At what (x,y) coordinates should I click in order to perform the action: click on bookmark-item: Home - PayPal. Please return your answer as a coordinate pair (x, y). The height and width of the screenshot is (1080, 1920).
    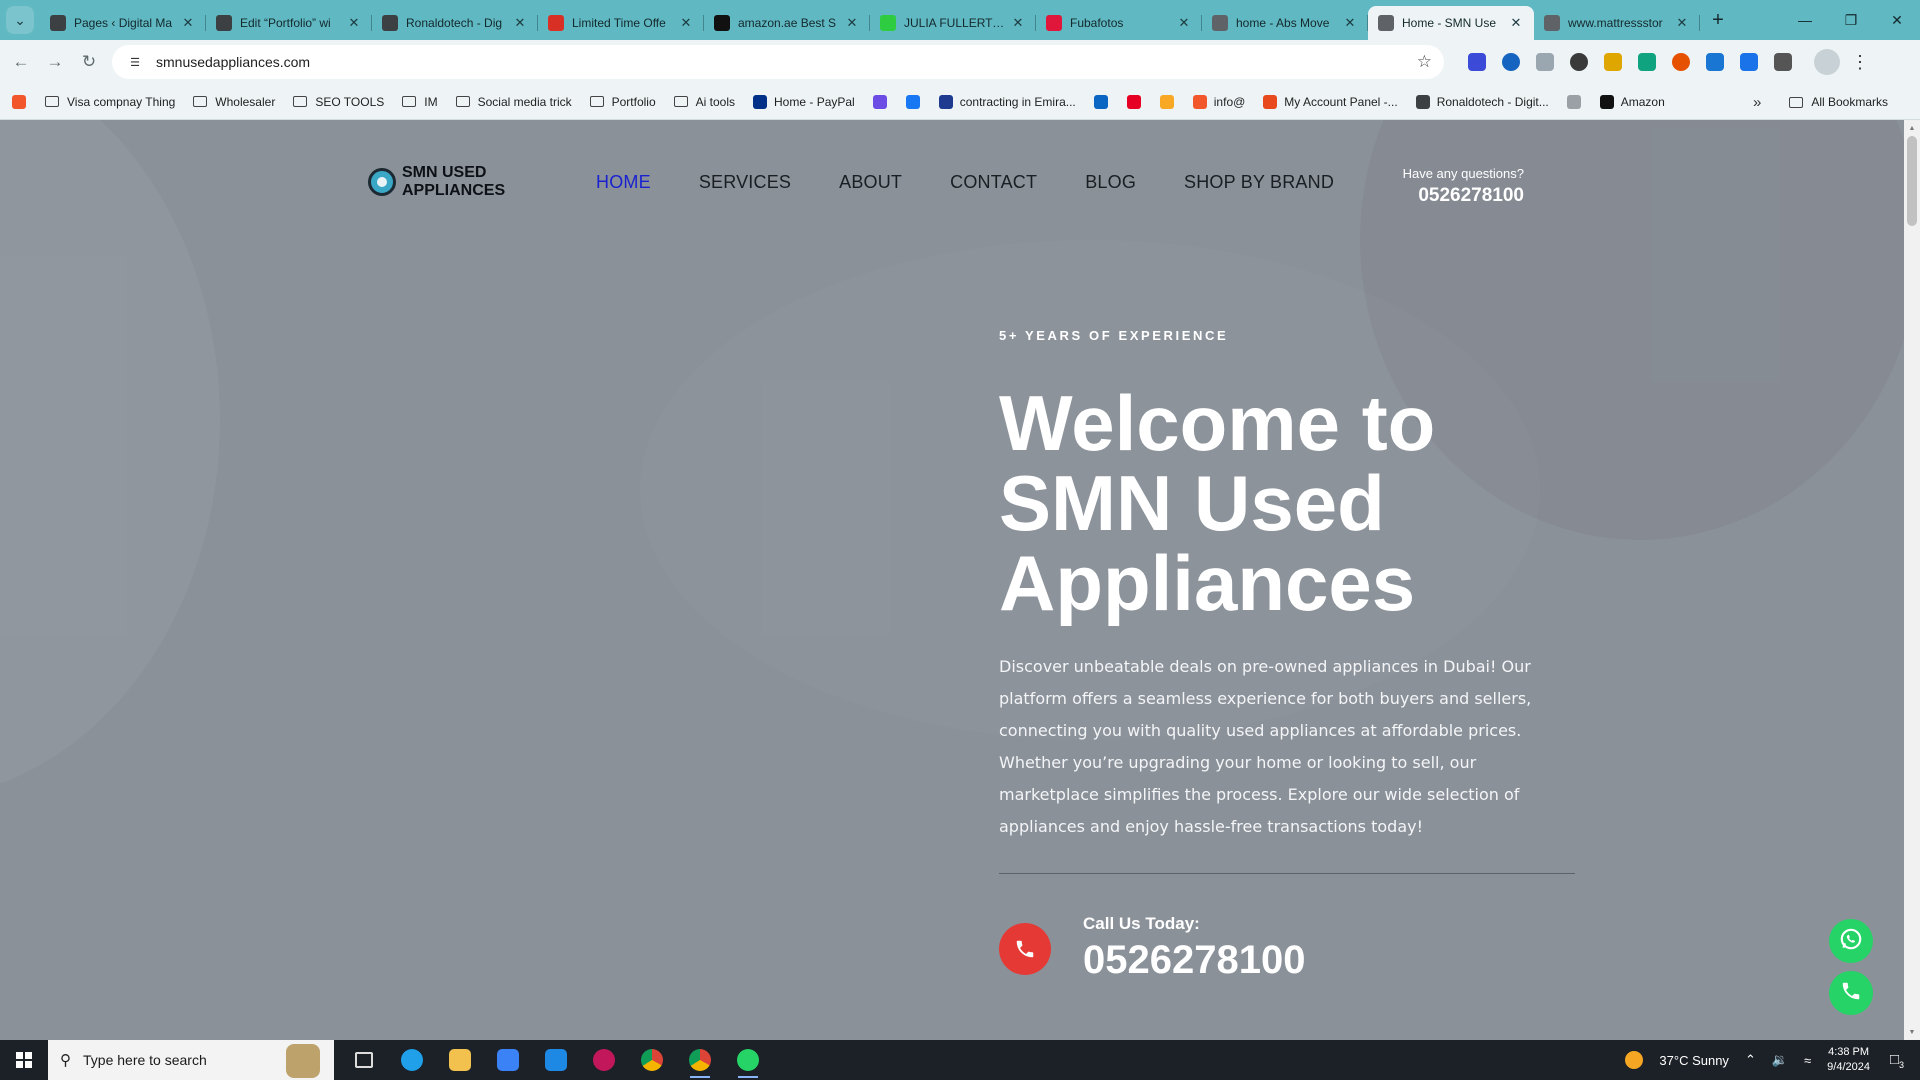
    Looking at the image, I should click on (804, 101).